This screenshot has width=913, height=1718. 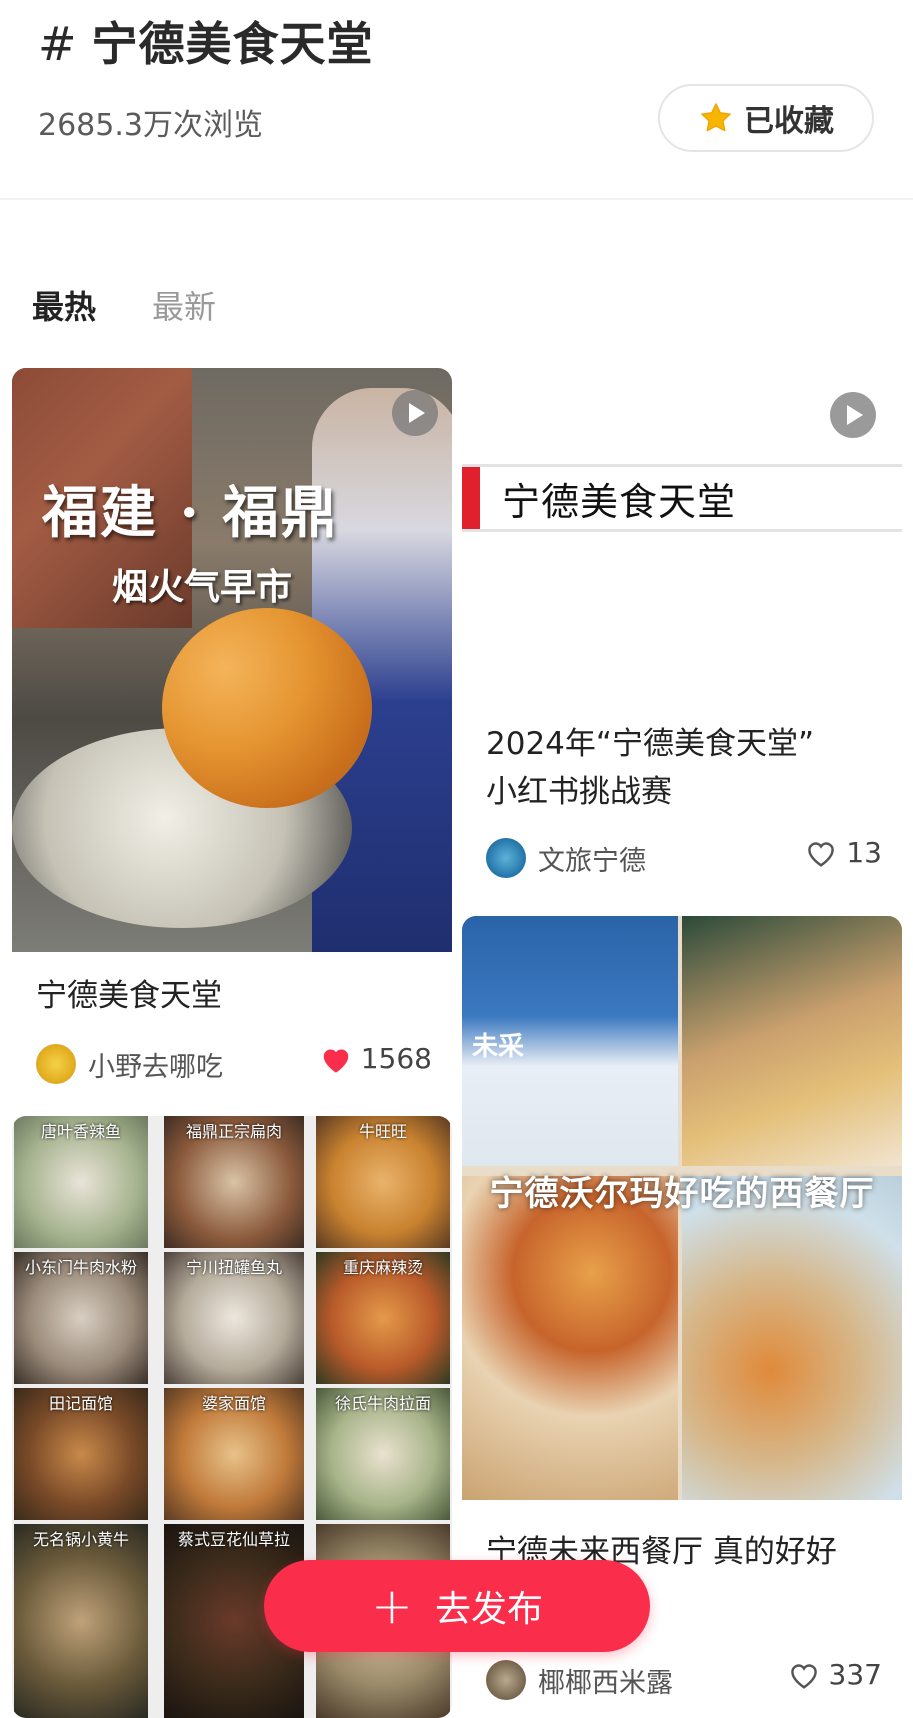 What do you see at coordinates (233, 1267) in the screenshot?
I see `food-tile-label: 宁川扭罐鱼丸` at bounding box center [233, 1267].